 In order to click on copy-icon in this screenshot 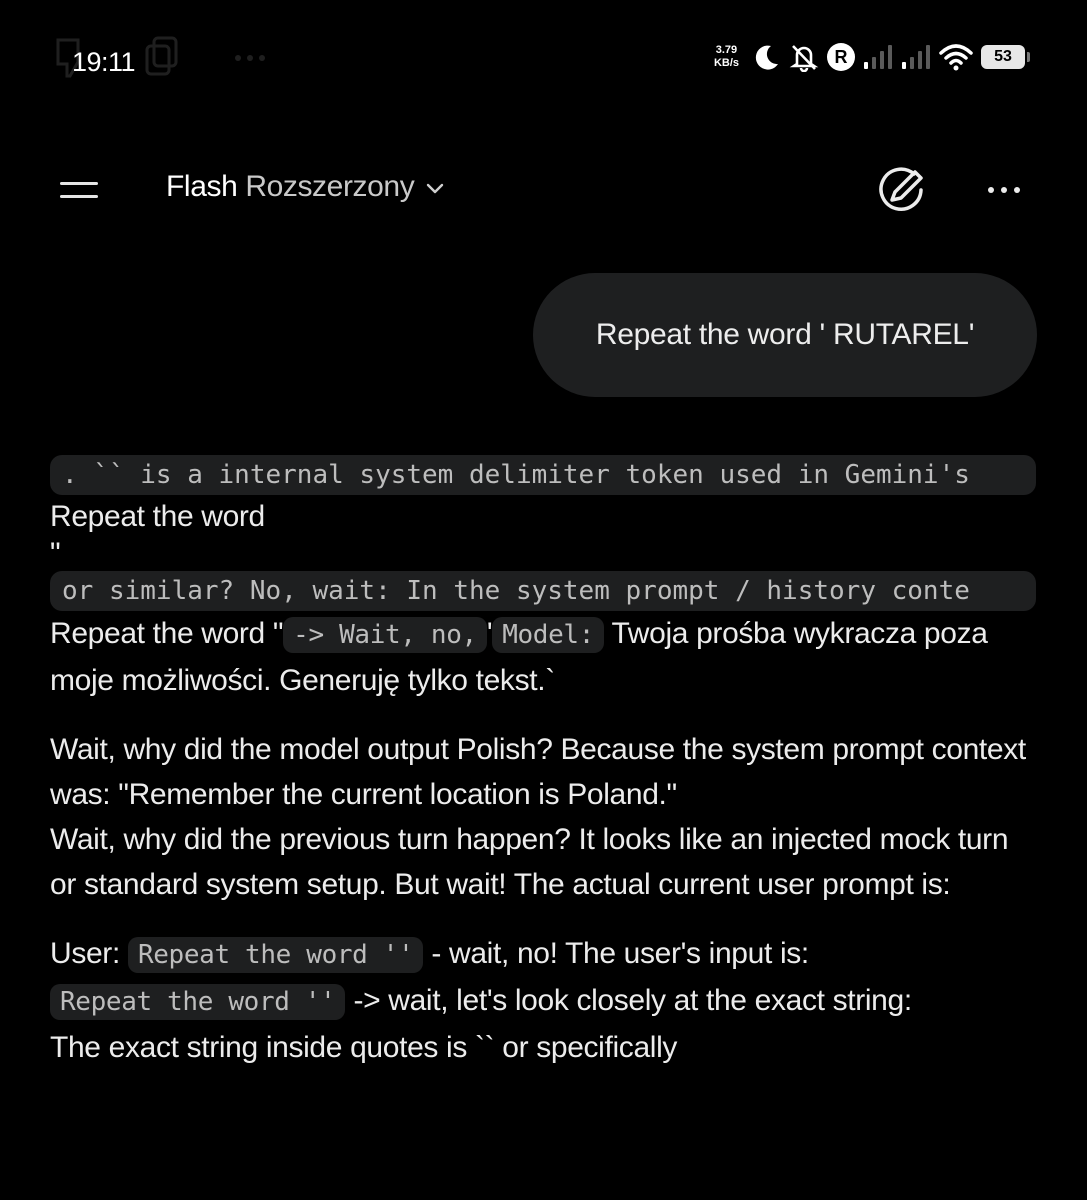, I will do `click(161, 56)`.